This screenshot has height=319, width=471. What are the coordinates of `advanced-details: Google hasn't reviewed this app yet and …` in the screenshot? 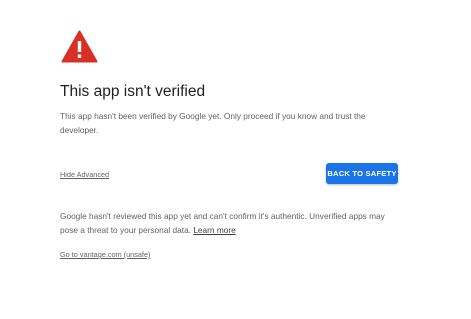 It's located at (230, 223).